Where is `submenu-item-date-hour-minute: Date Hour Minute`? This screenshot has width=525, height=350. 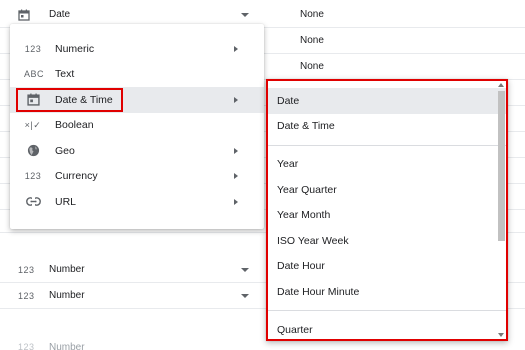 submenu-item-date-hour-minute: Date Hour Minute is located at coordinates (386, 292).